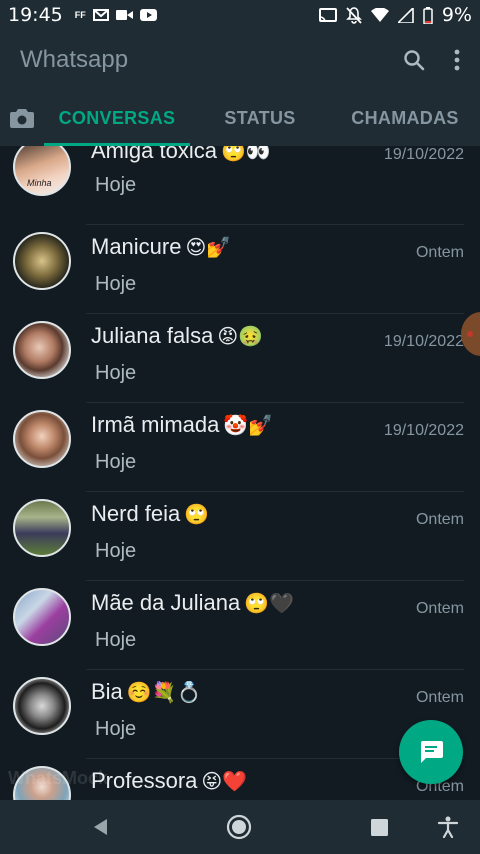 Image resolution: width=480 pixels, height=854 pixels. I want to click on youtube-icon, so click(148, 15).